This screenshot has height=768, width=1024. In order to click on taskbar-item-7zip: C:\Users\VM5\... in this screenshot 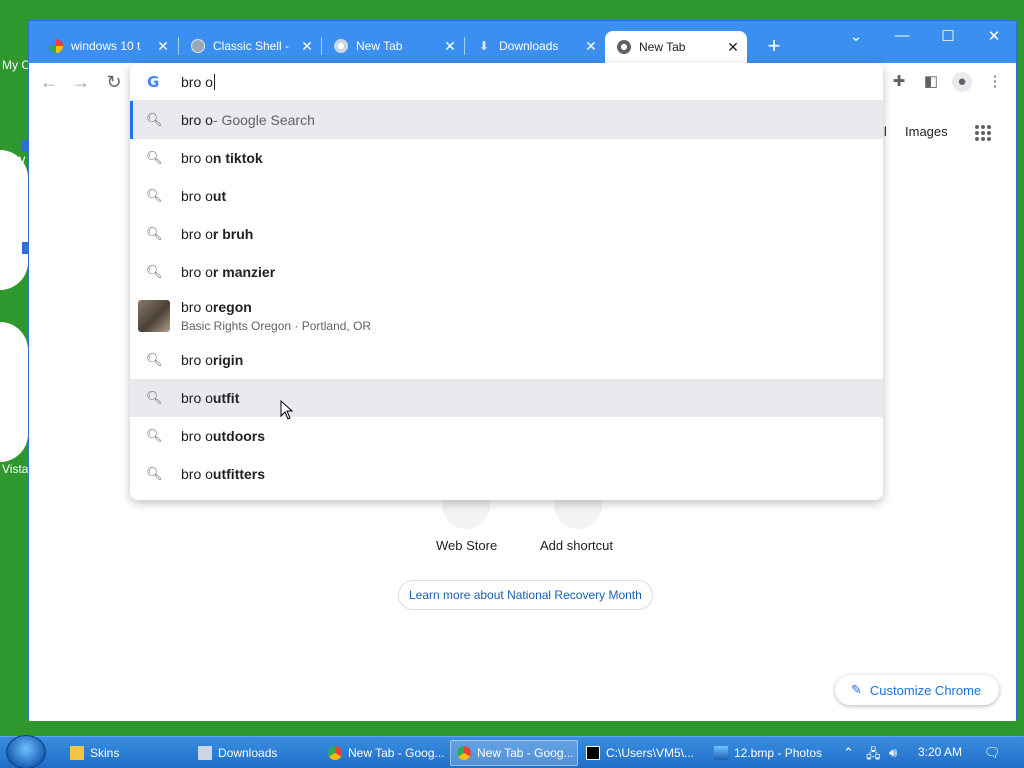, I will do `click(643, 753)`.